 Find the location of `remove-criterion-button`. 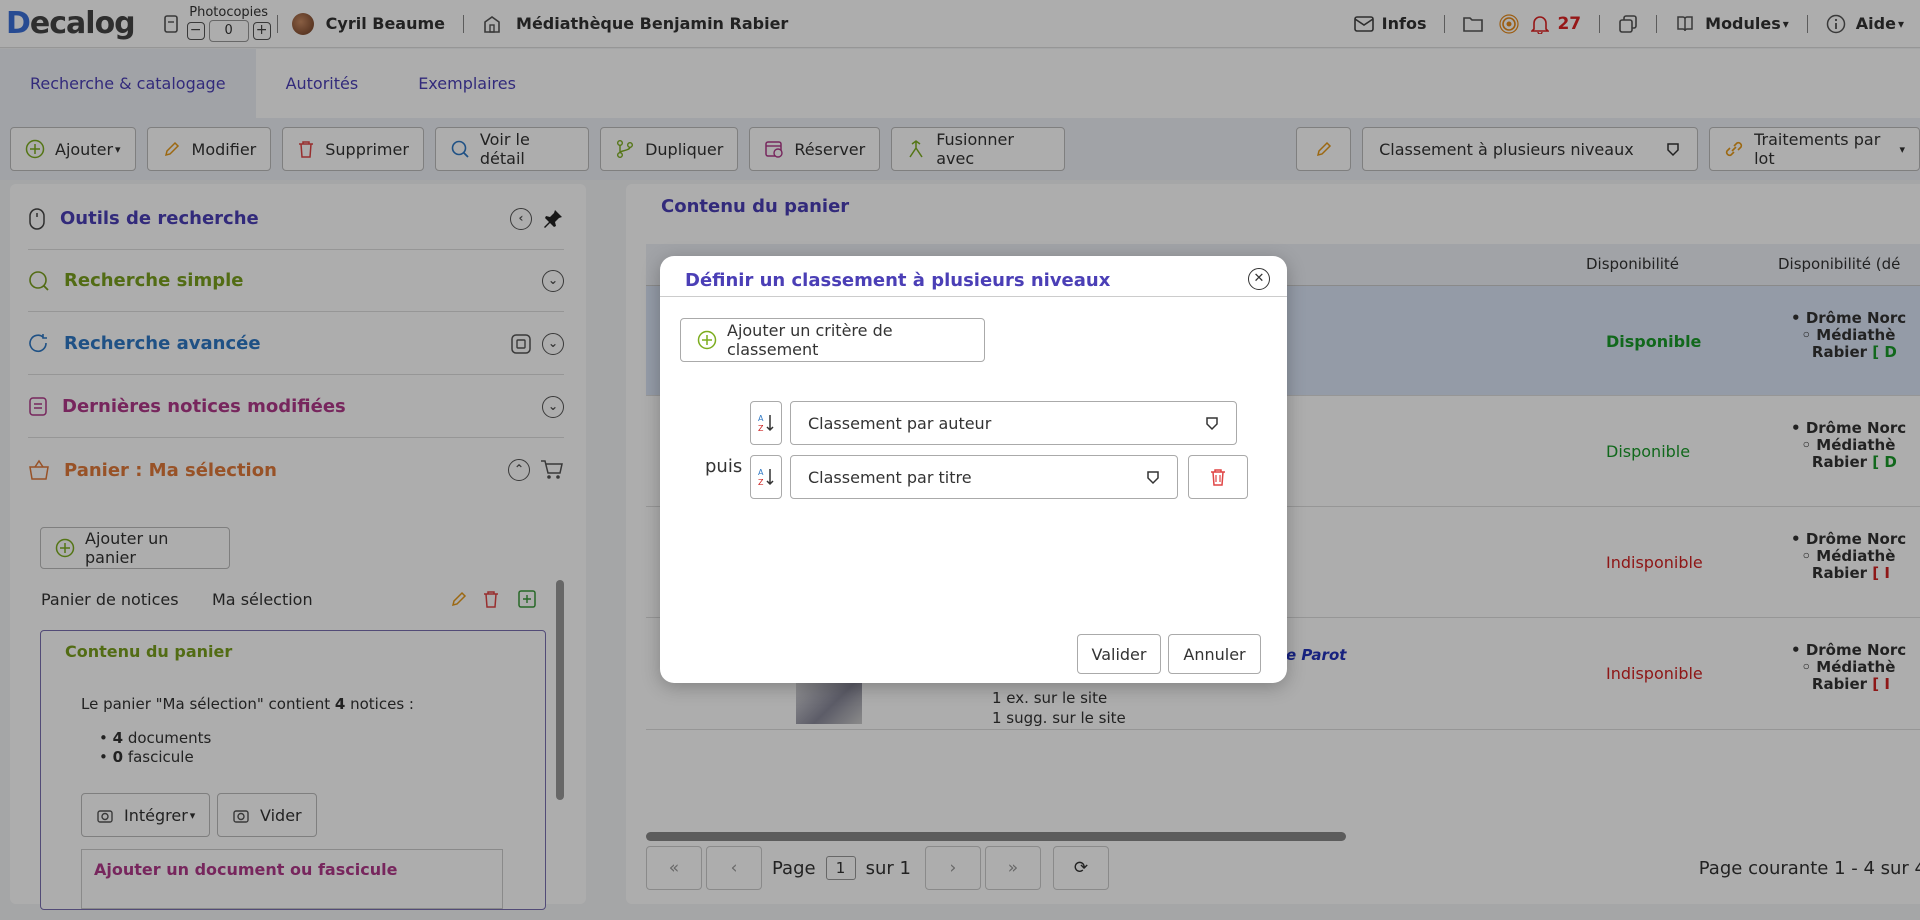

remove-criterion-button is located at coordinates (1218, 477).